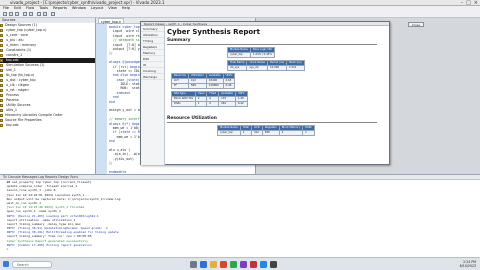 Image resolution: width=480 pixels, height=270 pixels. I want to click on table-header-row: Resource Utilization Available Util%, so click(203, 76).